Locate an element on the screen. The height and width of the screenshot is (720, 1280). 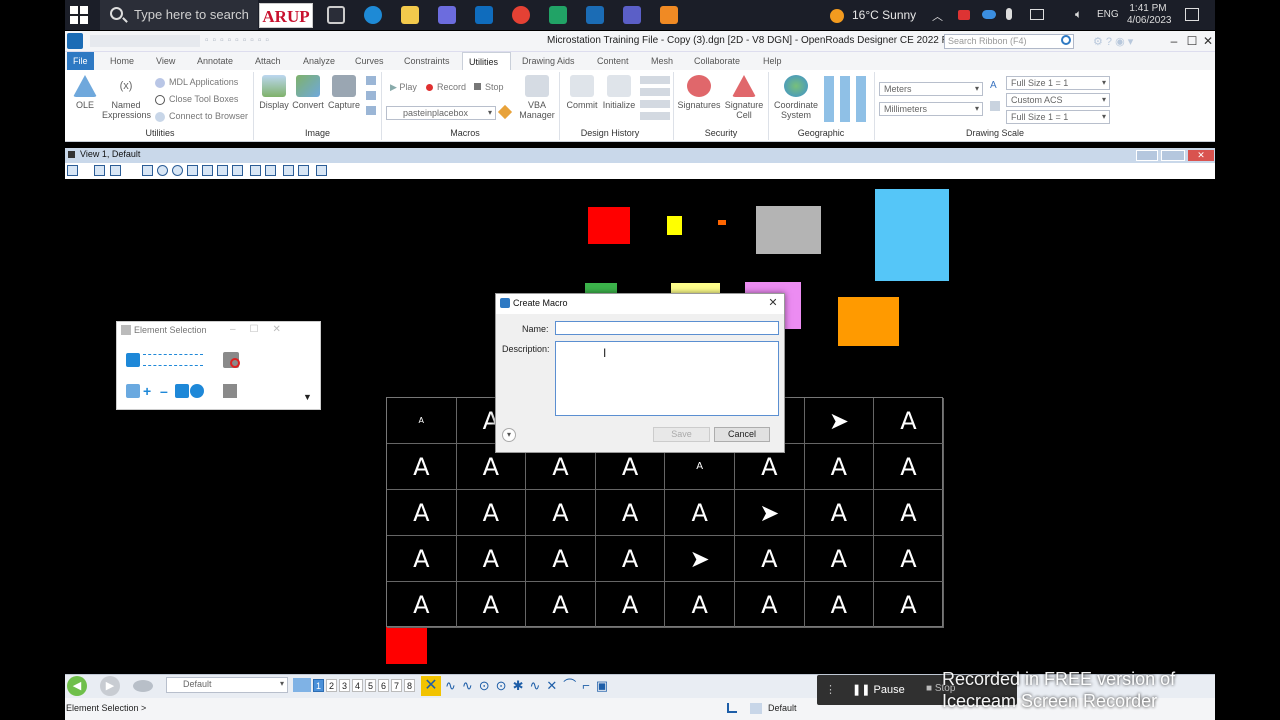
macro-stop-button: Stop is located at coordinates (489, 87).